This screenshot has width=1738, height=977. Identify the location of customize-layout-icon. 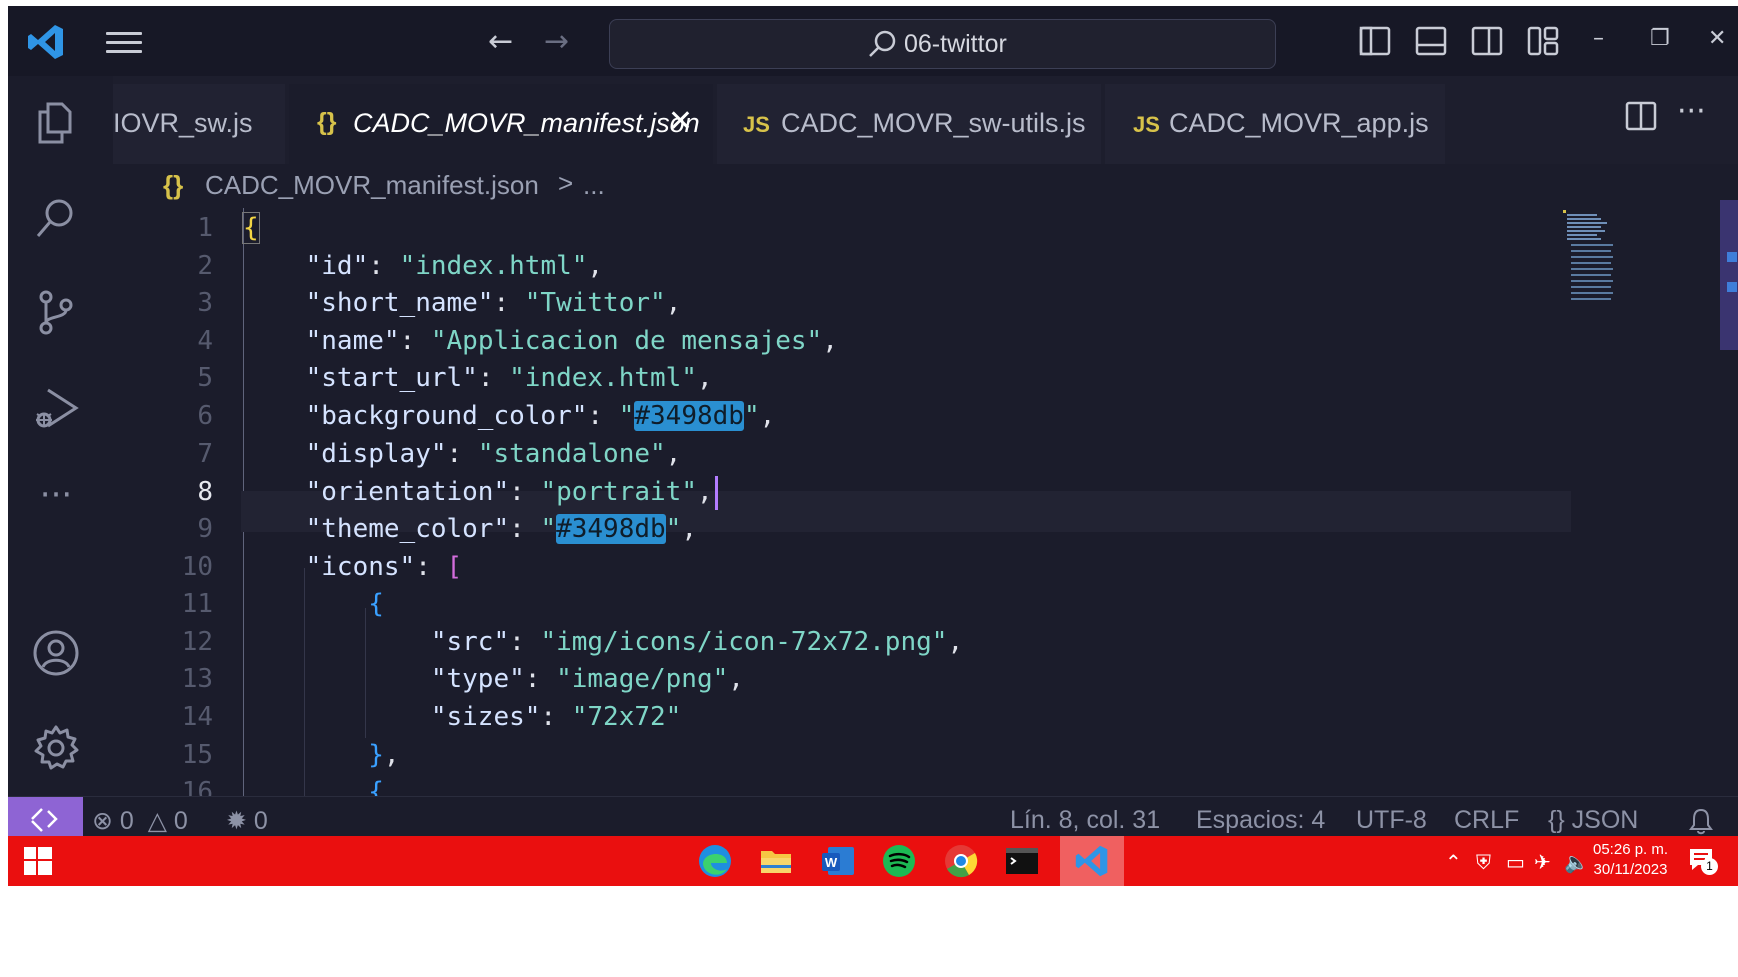
(1543, 41).